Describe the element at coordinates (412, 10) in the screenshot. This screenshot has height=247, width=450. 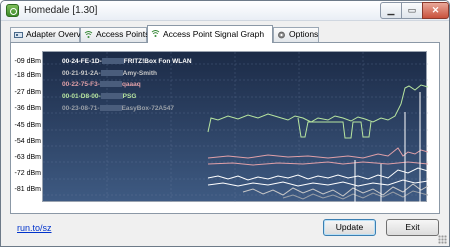
I see `maximize-button: ▭` at that location.